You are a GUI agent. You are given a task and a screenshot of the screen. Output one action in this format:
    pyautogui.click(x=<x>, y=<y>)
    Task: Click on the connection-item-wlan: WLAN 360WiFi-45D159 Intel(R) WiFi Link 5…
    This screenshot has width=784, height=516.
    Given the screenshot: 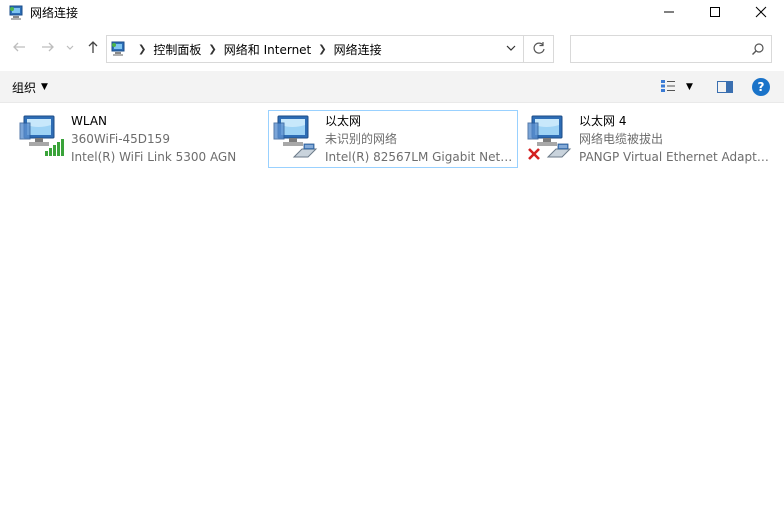 What is the action you would take?
    pyautogui.click(x=139, y=139)
    